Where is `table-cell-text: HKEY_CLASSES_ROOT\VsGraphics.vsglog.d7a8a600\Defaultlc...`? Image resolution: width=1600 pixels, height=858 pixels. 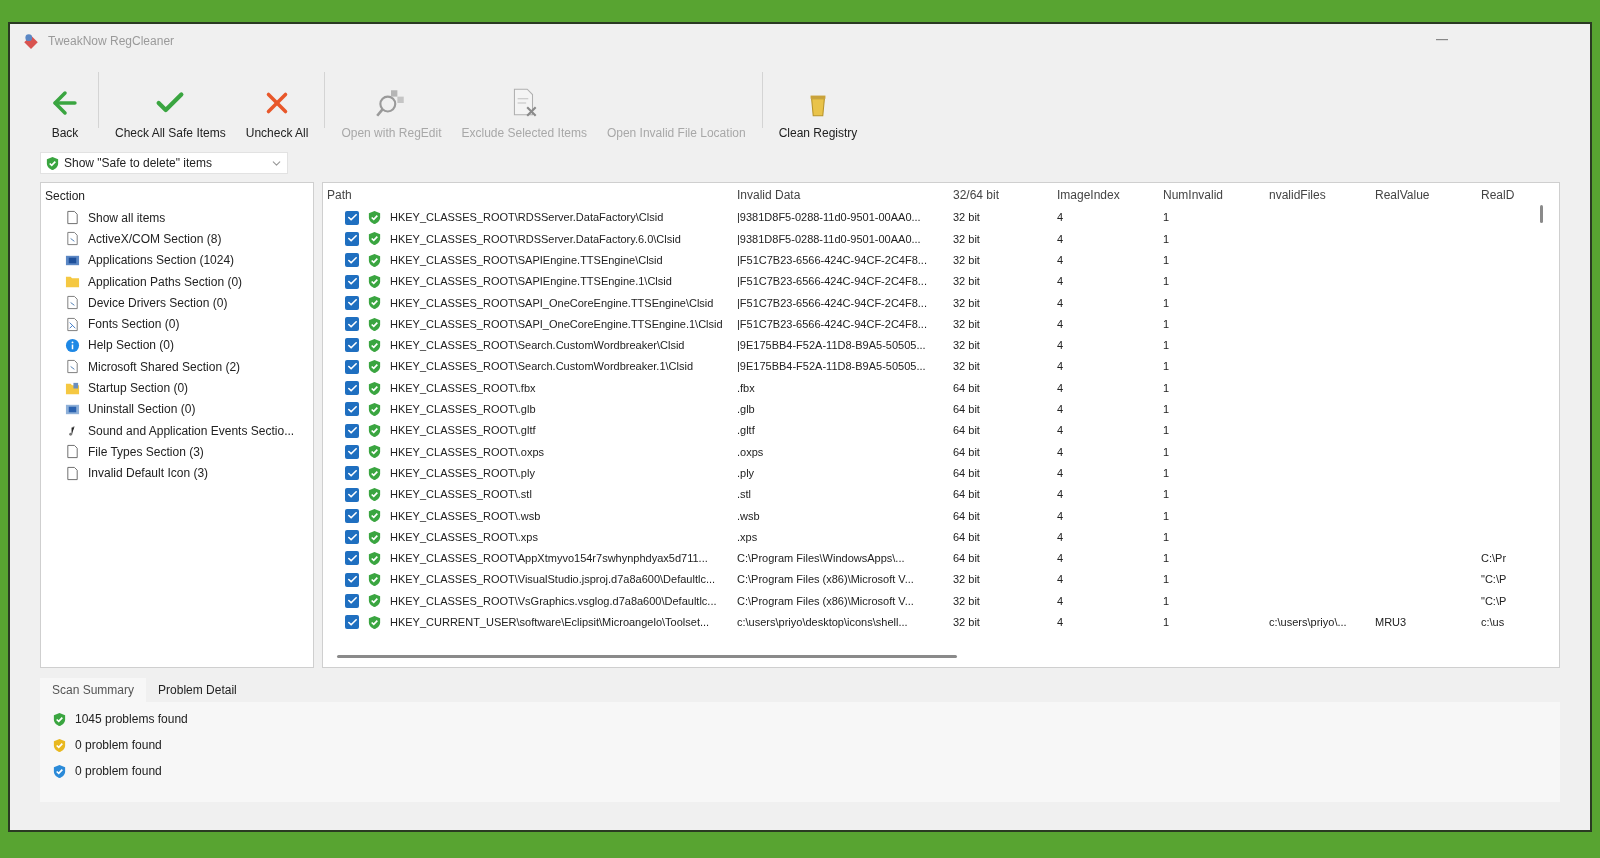
table-cell-text: HKEY_CLASSES_ROOT\VsGraphics.vsglog.d7a8a600\Defaultlc... is located at coordinates (553, 601).